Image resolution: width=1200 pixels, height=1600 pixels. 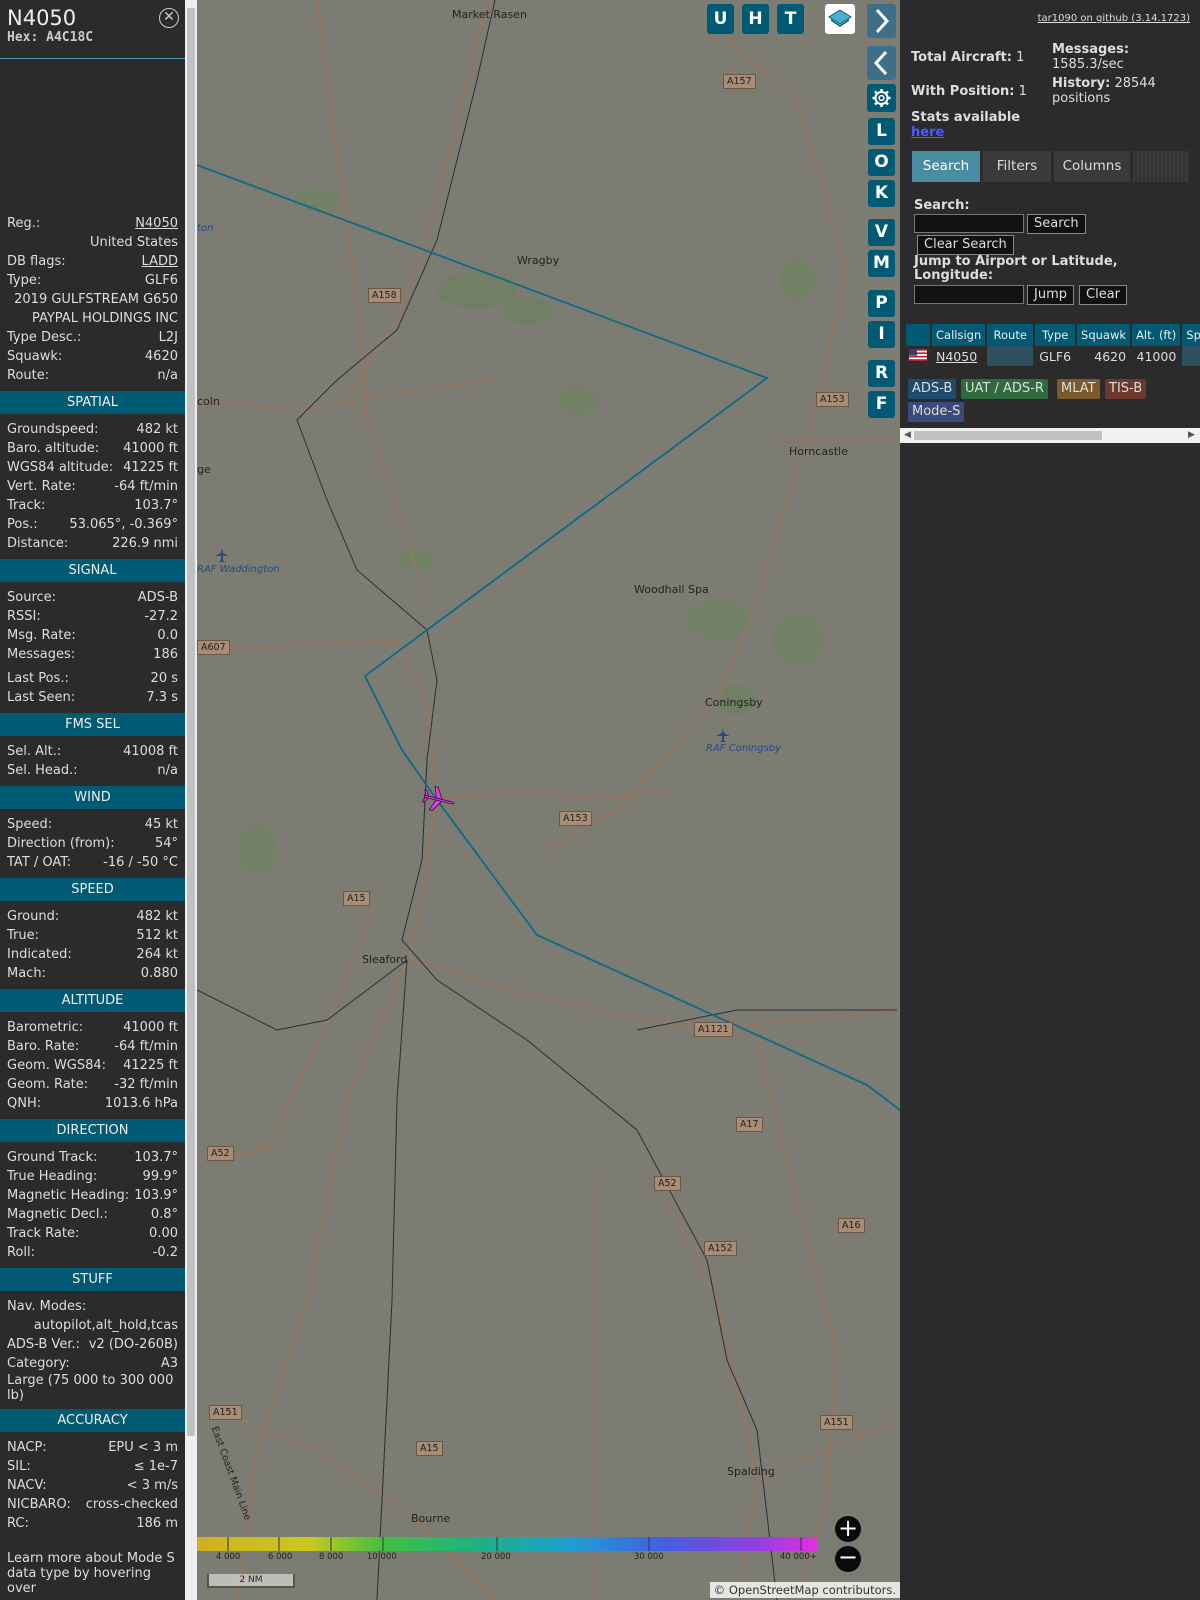 What do you see at coordinates (919, 356) in the screenshot?
I see `flag-cell` at bounding box center [919, 356].